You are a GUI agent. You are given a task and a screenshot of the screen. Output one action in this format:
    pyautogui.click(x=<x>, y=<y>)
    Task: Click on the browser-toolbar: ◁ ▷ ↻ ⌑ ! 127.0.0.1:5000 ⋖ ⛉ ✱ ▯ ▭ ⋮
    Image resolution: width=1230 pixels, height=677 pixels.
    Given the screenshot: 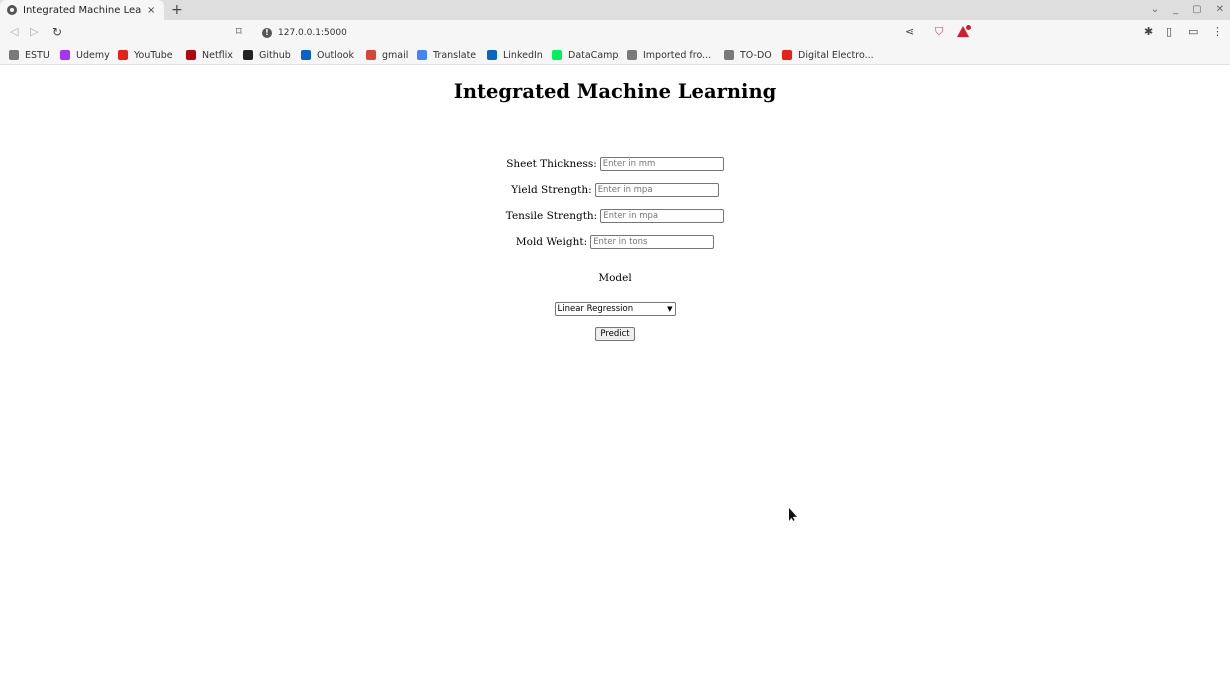 What is the action you would take?
    pyautogui.click(x=615, y=32)
    